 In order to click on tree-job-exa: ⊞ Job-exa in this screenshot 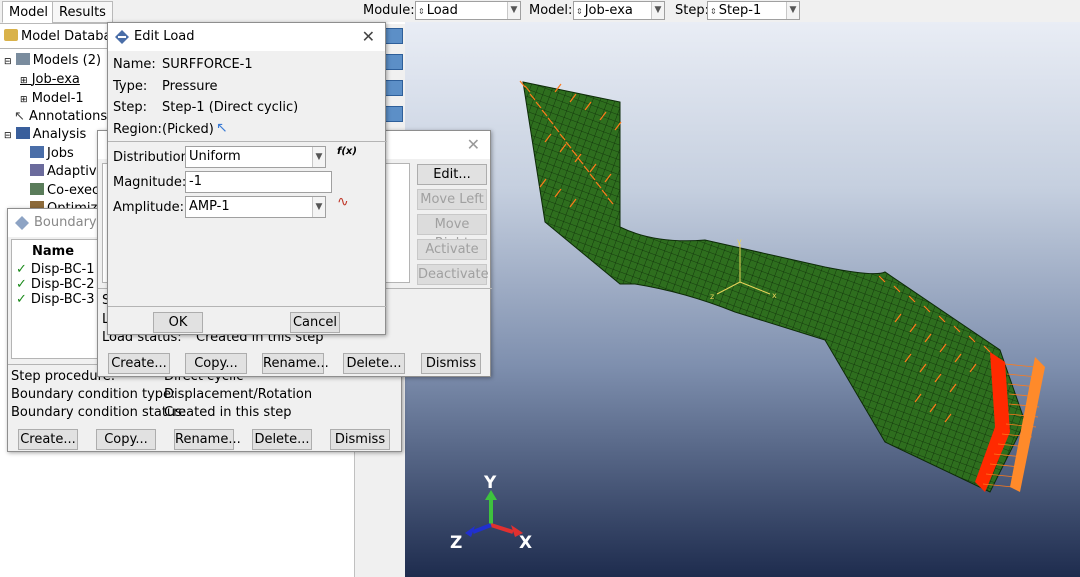, I will do `click(50, 79)`.